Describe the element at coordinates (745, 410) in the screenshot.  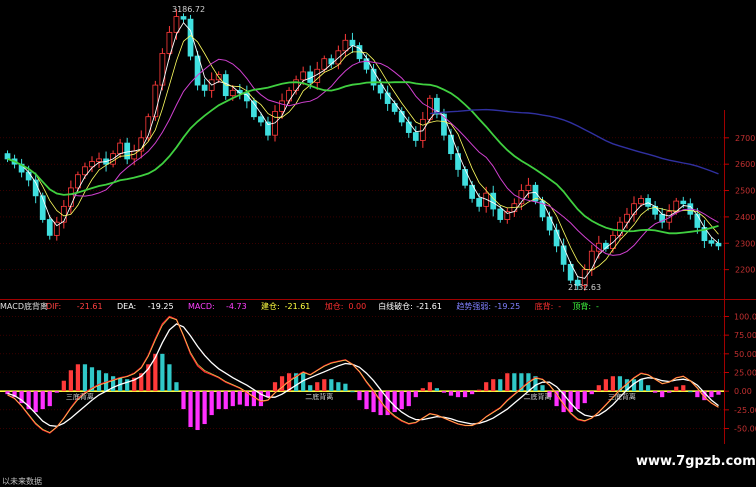
I see `macd-tick-label: -25.00` at that location.